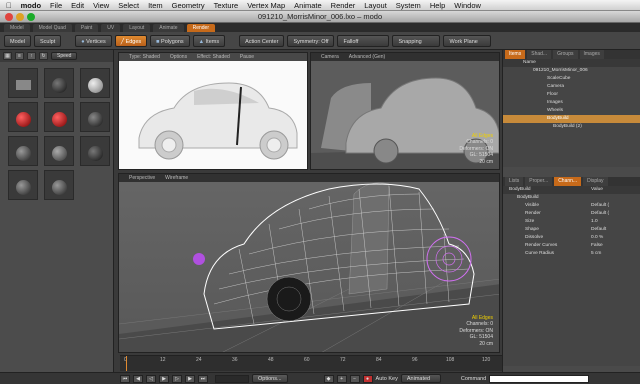 This screenshot has height=384, width=640. I want to click on menu-edit: Edit, so click(77, 5).